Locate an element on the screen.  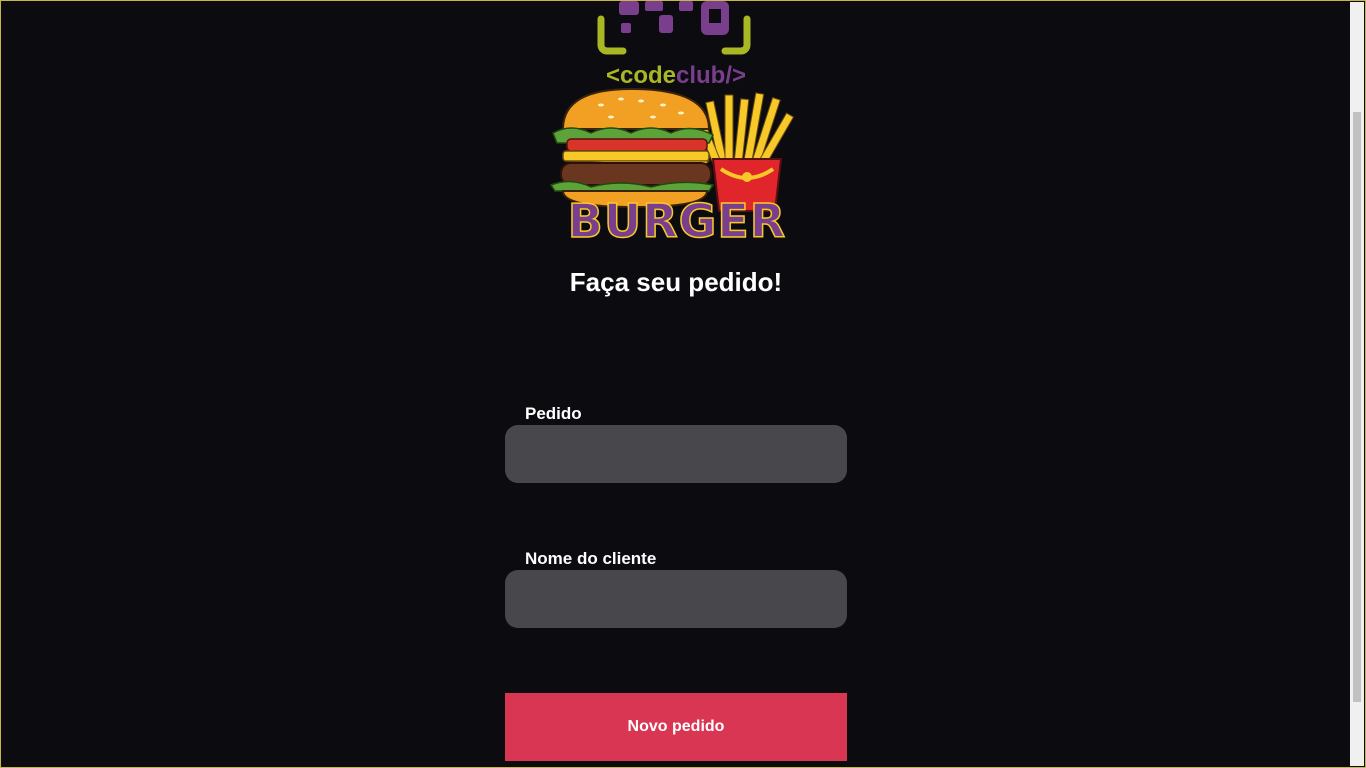
scrollbar-thumb is located at coordinates (1357, 407).